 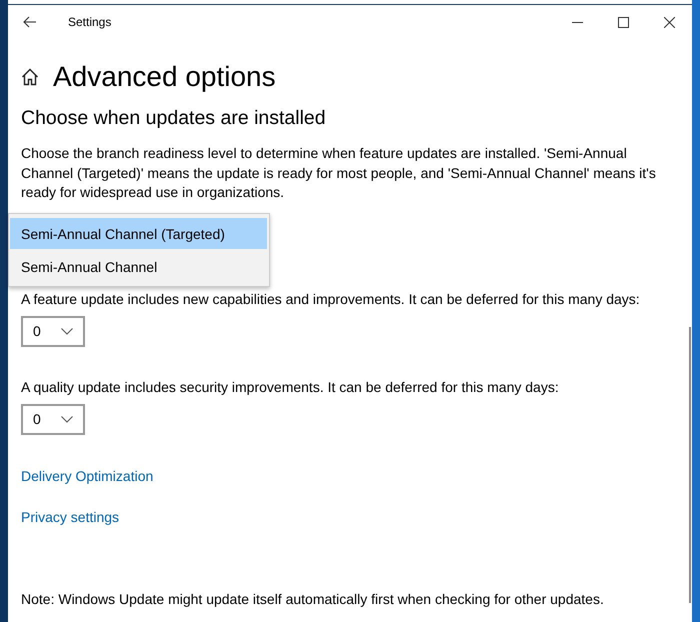 I want to click on dropdown-option: Semi-Annual Channel, so click(x=138, y=266).